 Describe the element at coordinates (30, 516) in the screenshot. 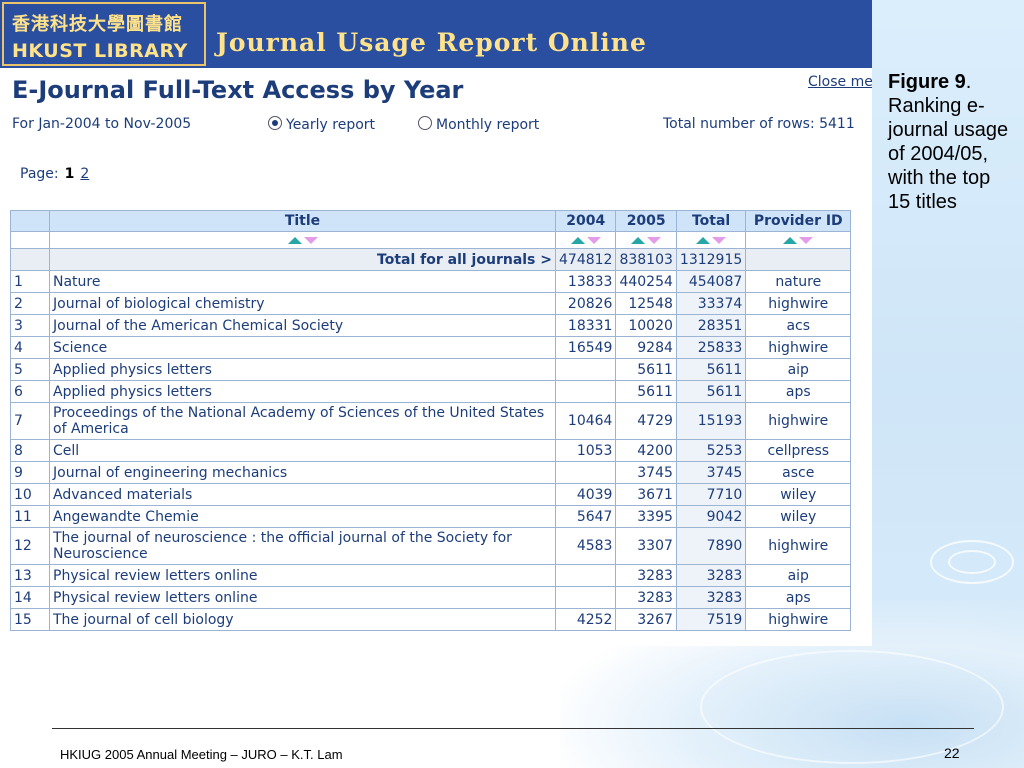

I see `rank-cell: 11` at that location.